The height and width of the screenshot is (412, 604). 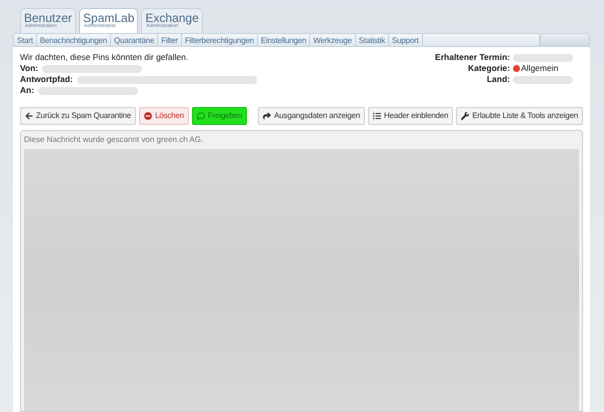 What do you see at coordinates (539, 68) in the screenshot?
I see `category-value: Allgemein` at bounding box center [539, 68].